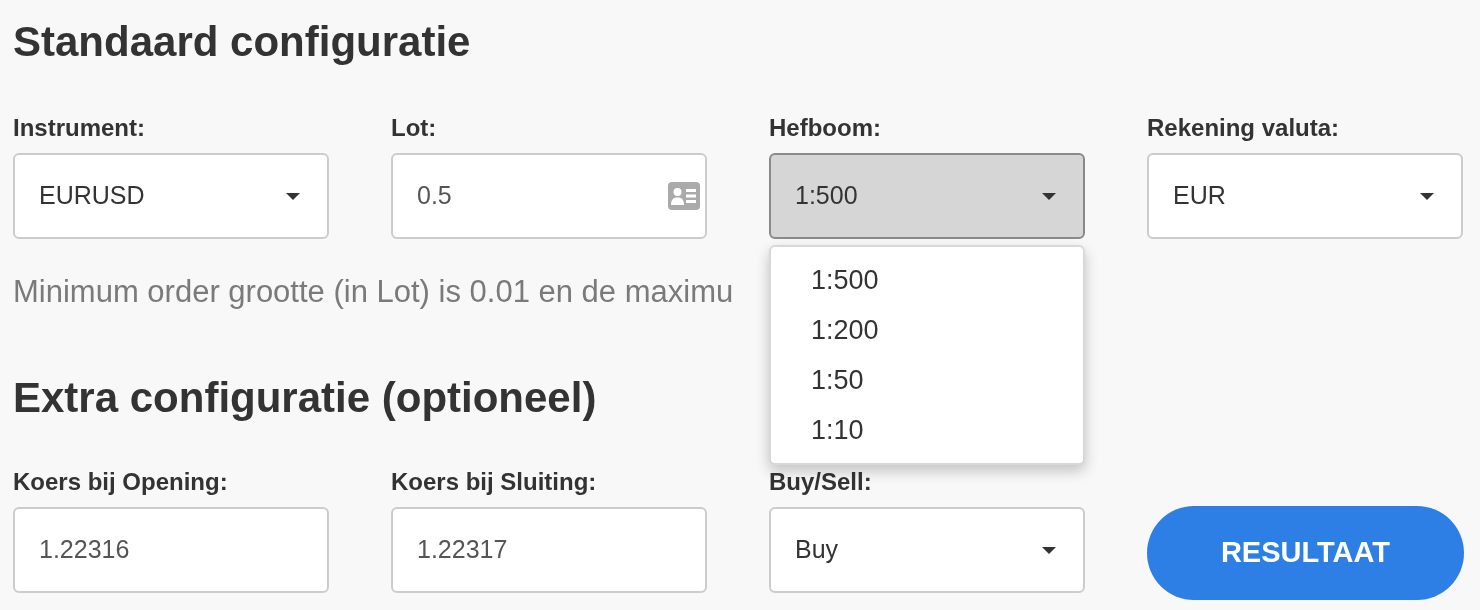 The height and width of the screenshot is (610, 1480). I want to click on field-label: Hefboom:, so click(825, 128).